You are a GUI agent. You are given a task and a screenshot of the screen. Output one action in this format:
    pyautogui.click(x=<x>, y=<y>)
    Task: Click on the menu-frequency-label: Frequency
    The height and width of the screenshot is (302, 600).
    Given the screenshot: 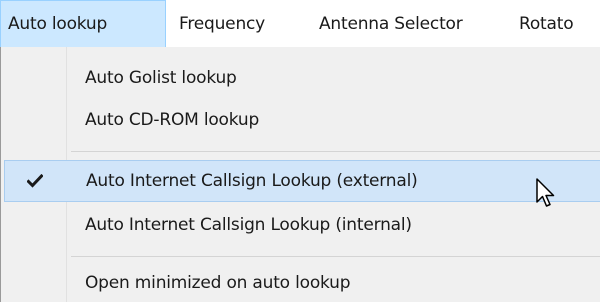 What is the action you would take?
    pyautogui.click(x=222, y=24)
    